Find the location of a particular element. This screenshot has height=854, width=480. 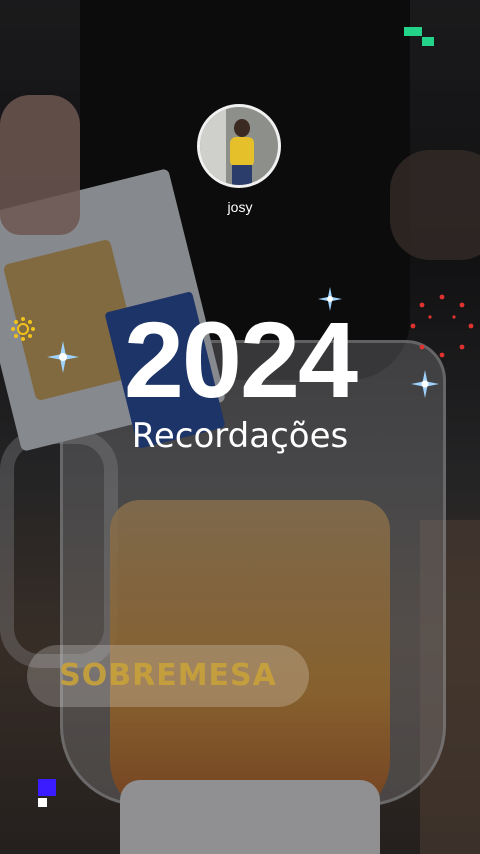

subtitle: Recordações is located at coordinates (240, 436).